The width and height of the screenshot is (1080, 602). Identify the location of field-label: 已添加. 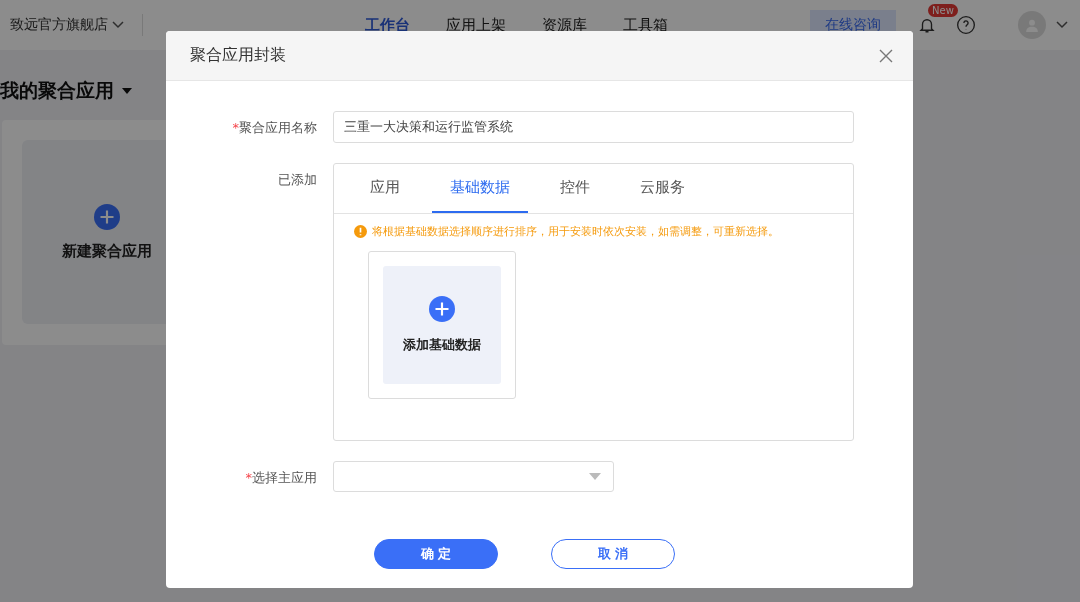
(297, 180).